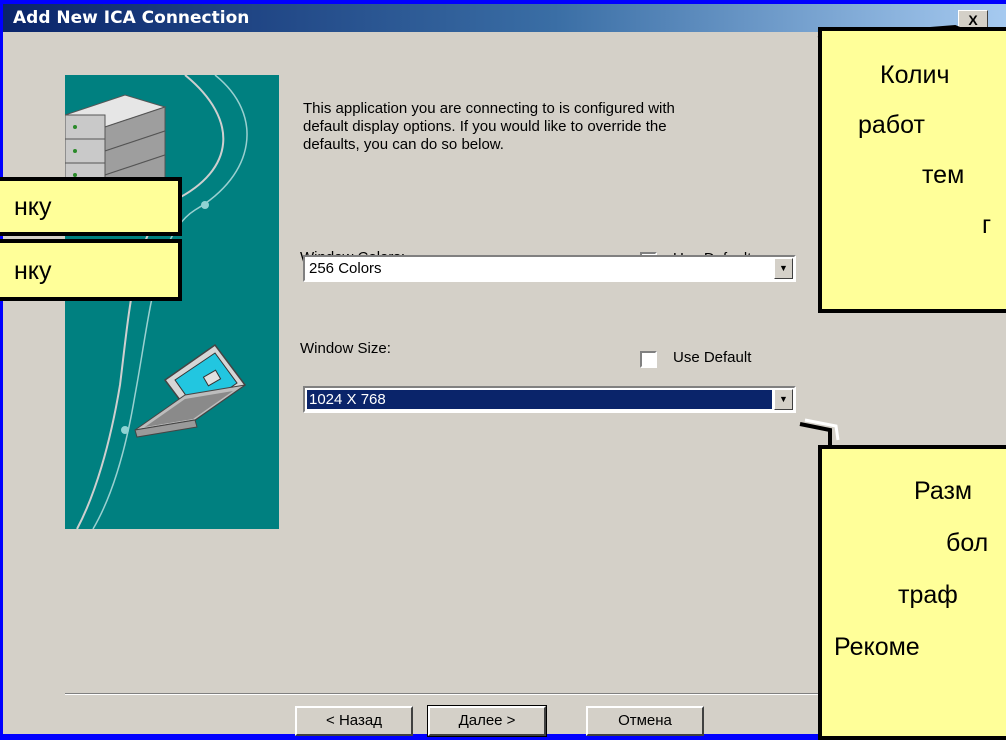 Image resolution: width=1006 pixels, height=740 pixels. I want to click on callout-bottom-right-line-3: траф, so click(928, 595).